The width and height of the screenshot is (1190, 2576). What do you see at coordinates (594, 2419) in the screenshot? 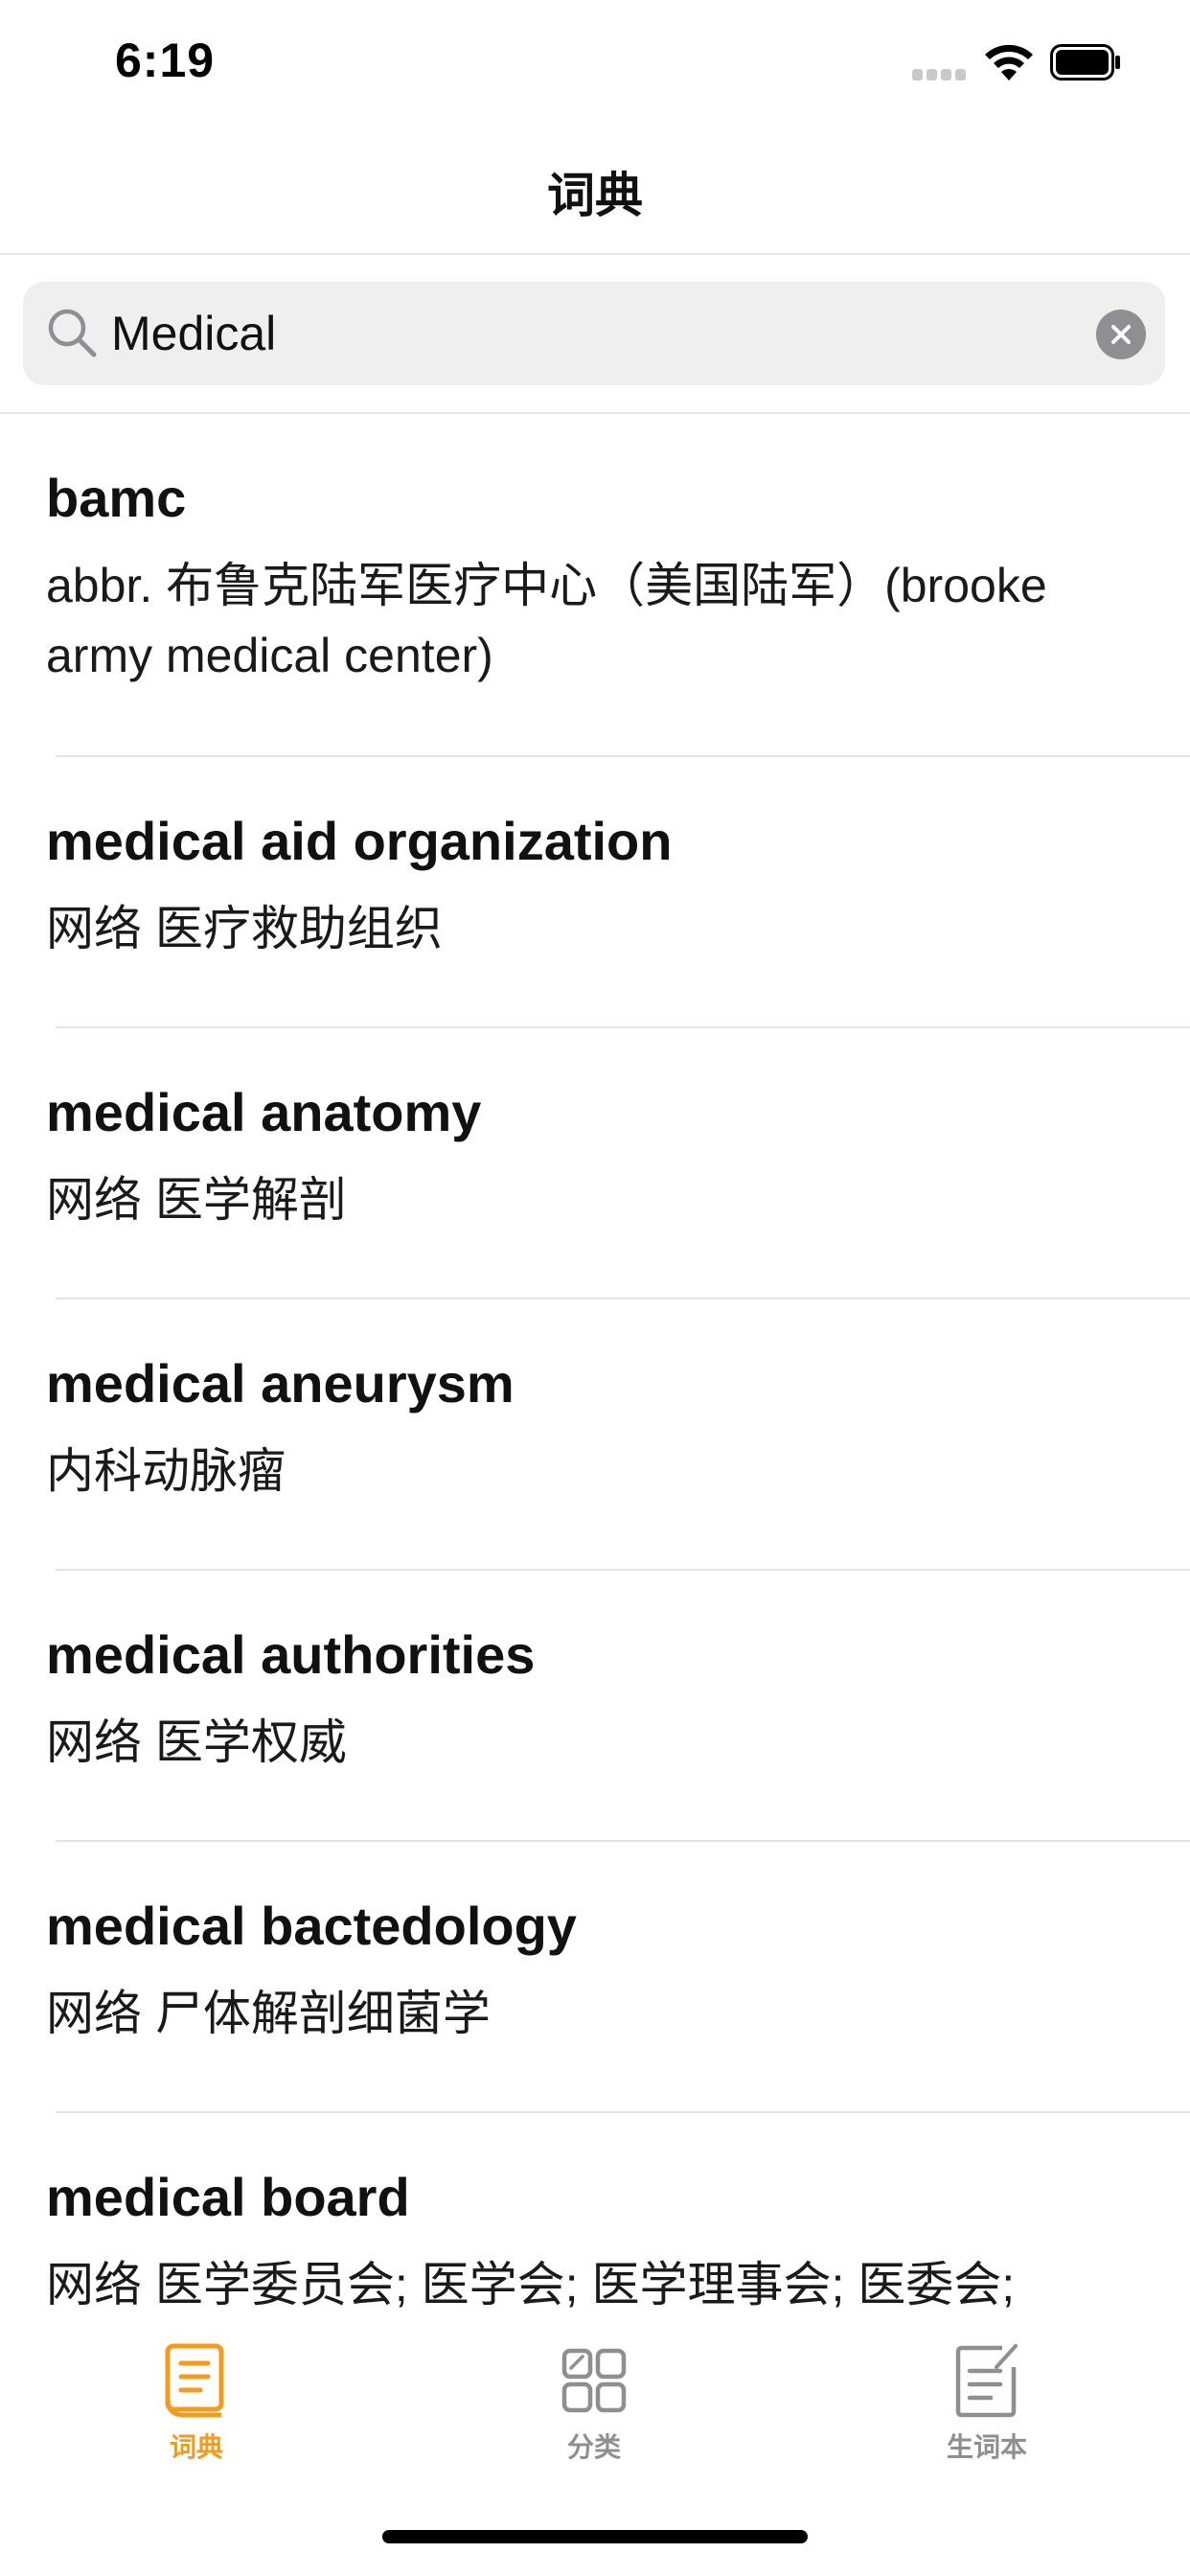
I see `tab-category: 分类` at bounding box center [594, 2419].